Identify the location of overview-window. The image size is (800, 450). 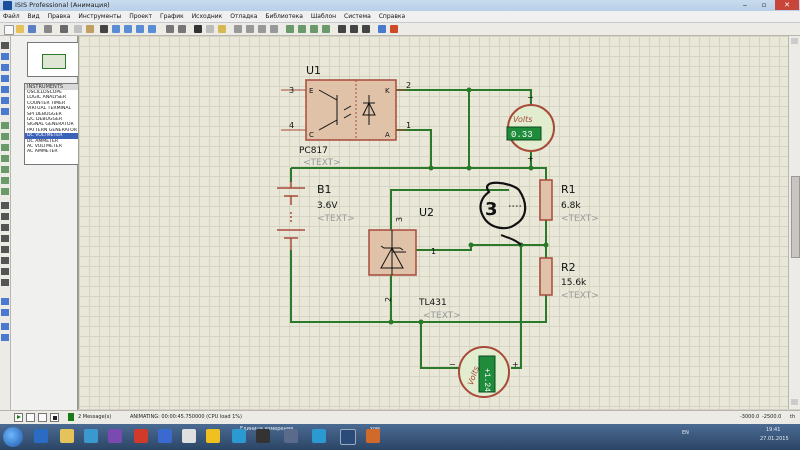
(54, 59).